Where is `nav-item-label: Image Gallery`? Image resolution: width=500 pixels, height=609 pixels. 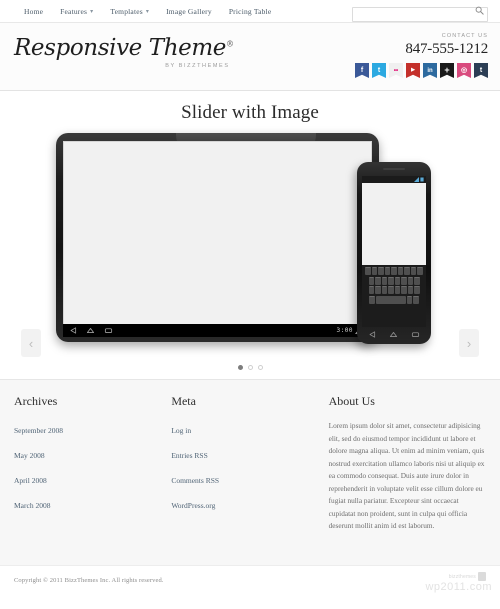
nav-item-label: Image Gallery is located at coordinates (189, 11).